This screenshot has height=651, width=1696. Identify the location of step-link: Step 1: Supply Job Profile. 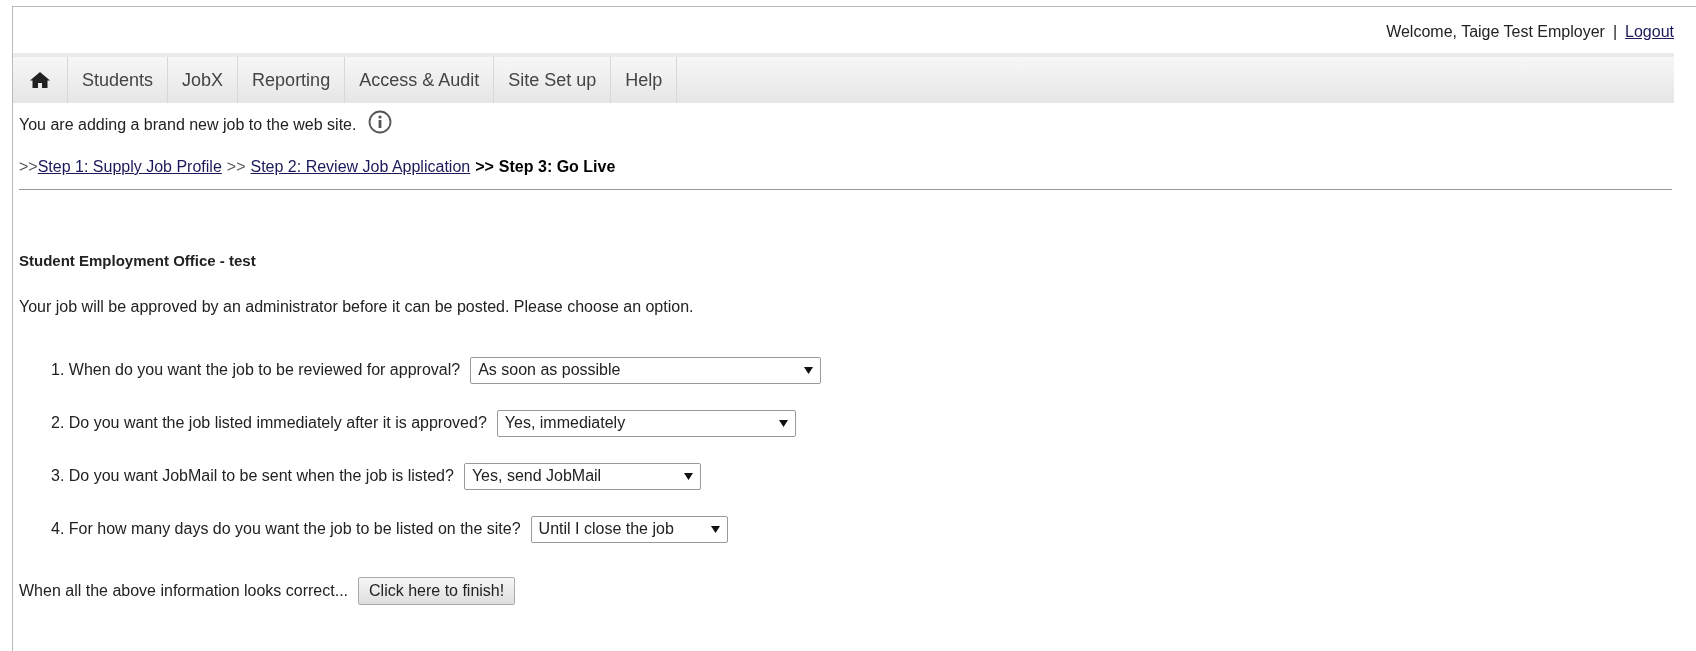
(129, 167).